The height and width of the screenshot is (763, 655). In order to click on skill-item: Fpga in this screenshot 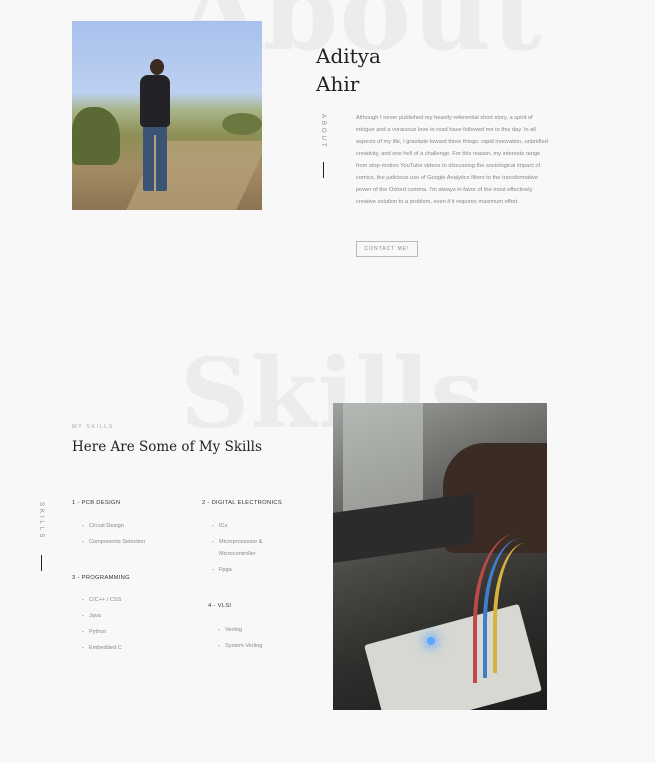, I will do `click(249, 570)`.